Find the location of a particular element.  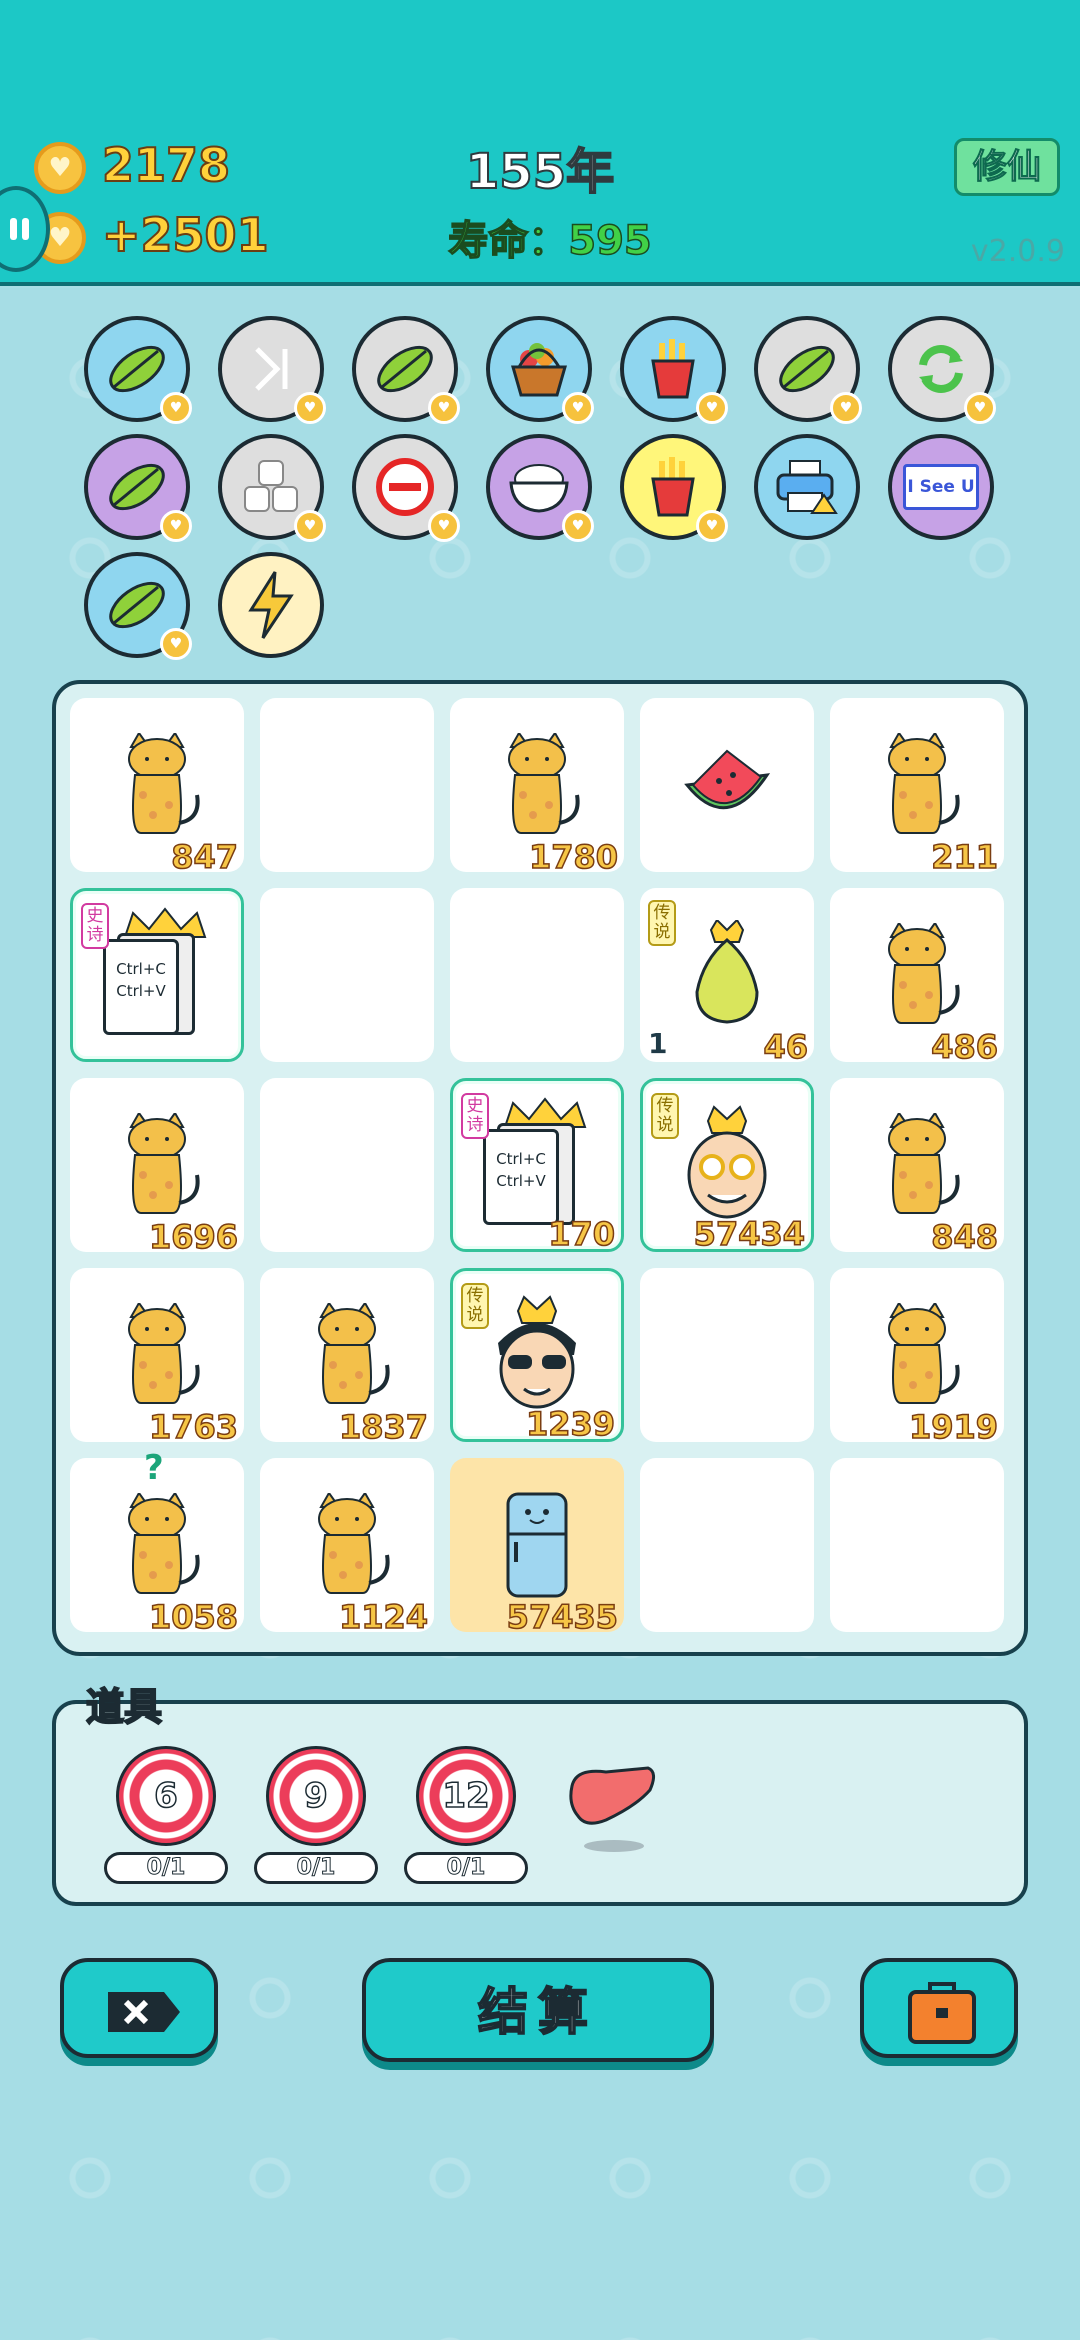

target-tool-icon: 12 is located at coordinates (466, 1796).